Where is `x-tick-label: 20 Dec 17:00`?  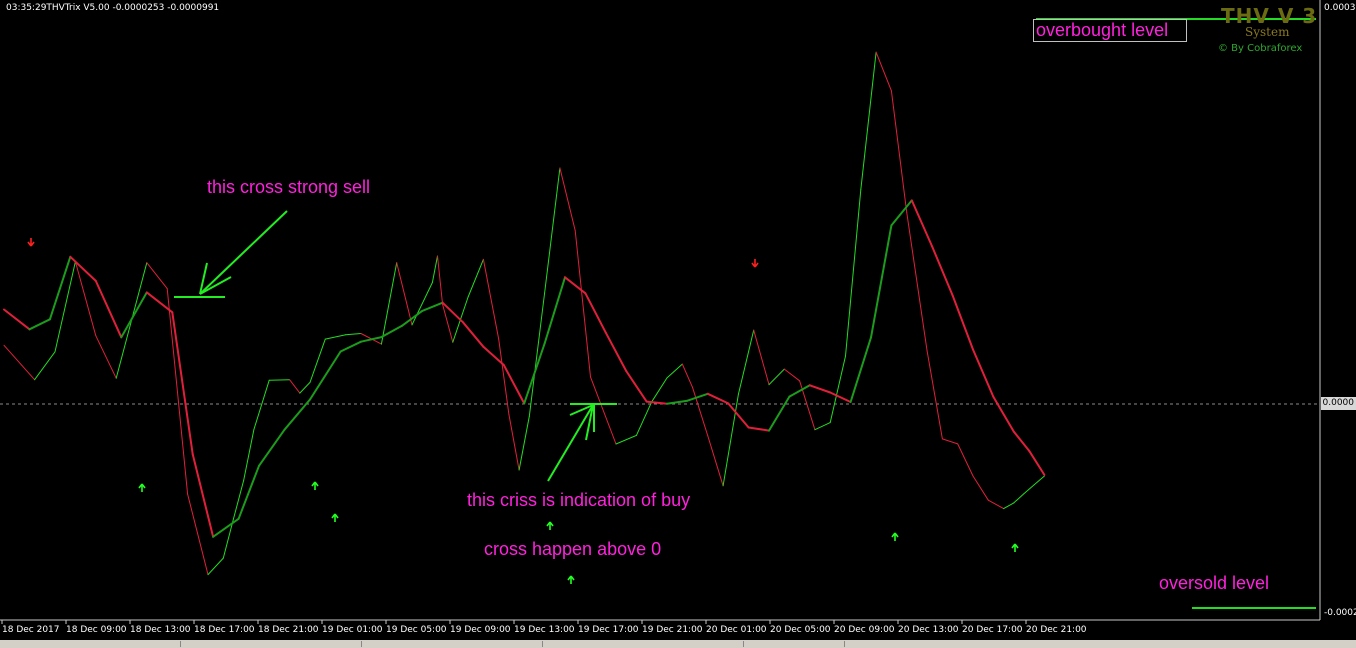
x-tick-label: 20 Dec 17:00 is located at coordinates (992, 630).